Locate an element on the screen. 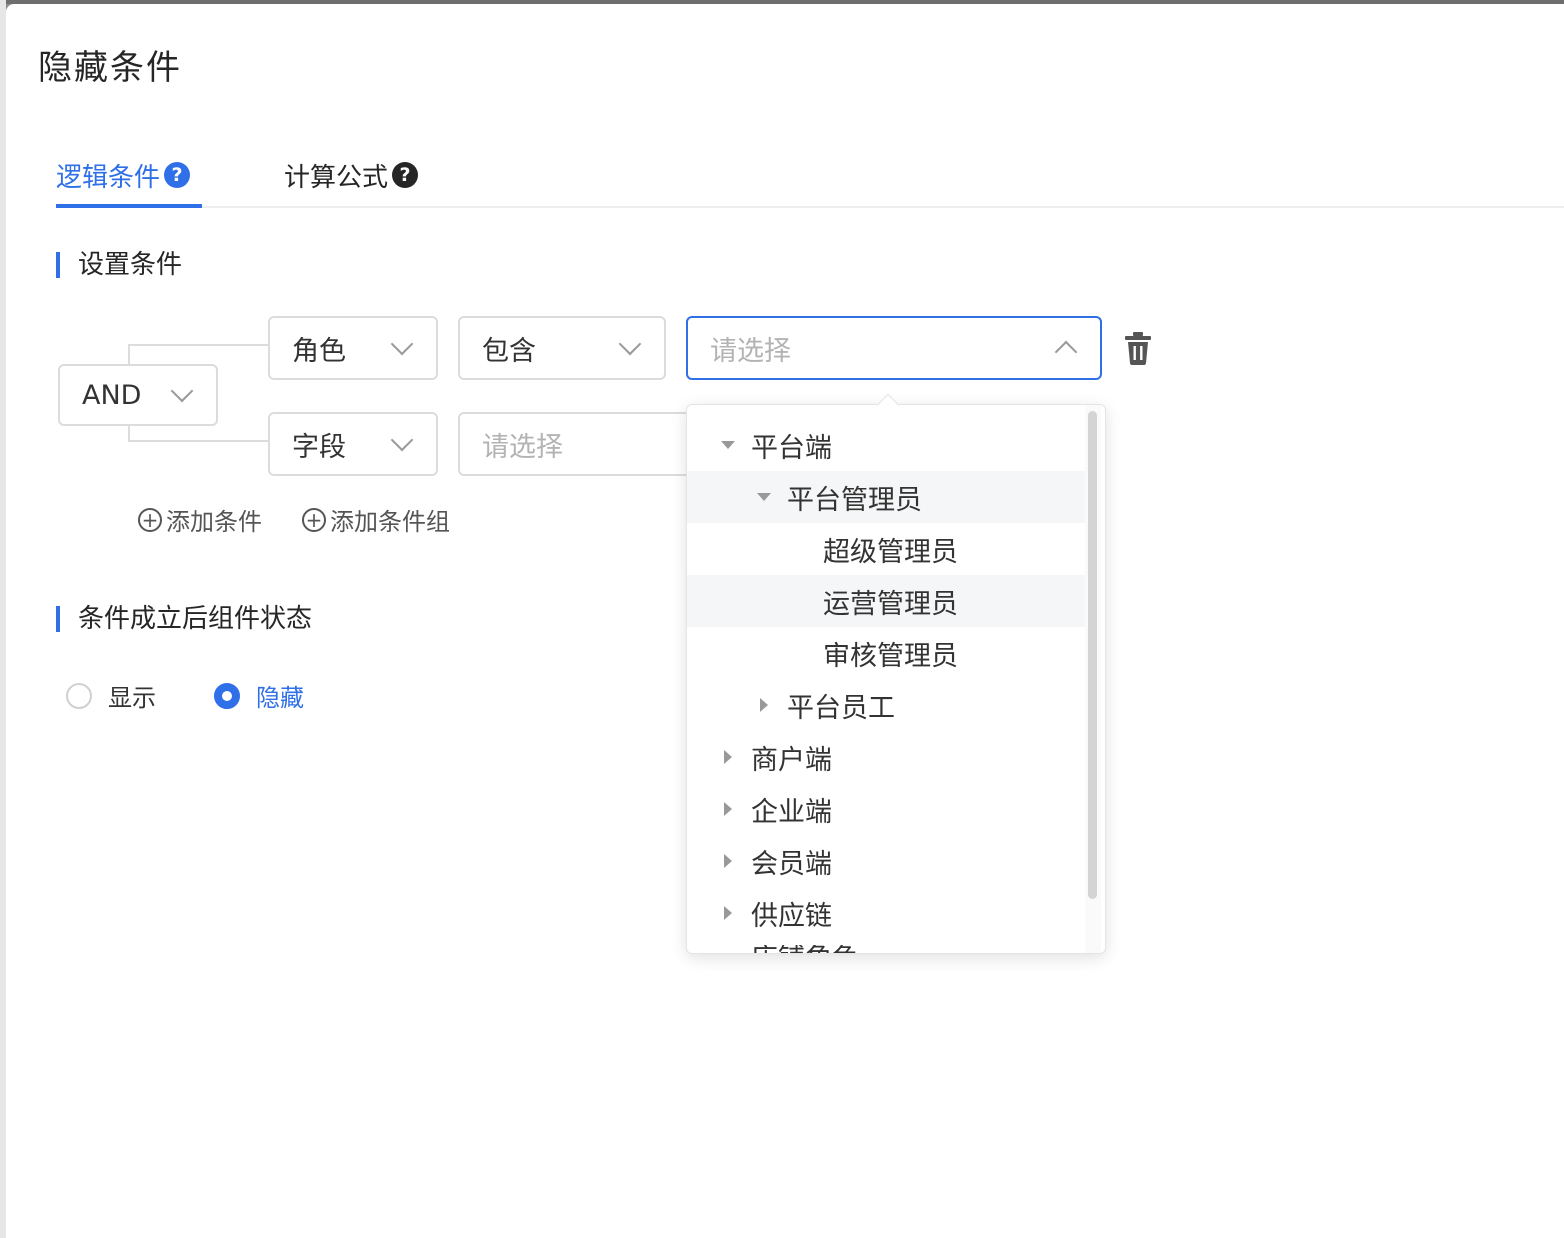  tree-node: 供应链 is located at coordinates (886, 913).